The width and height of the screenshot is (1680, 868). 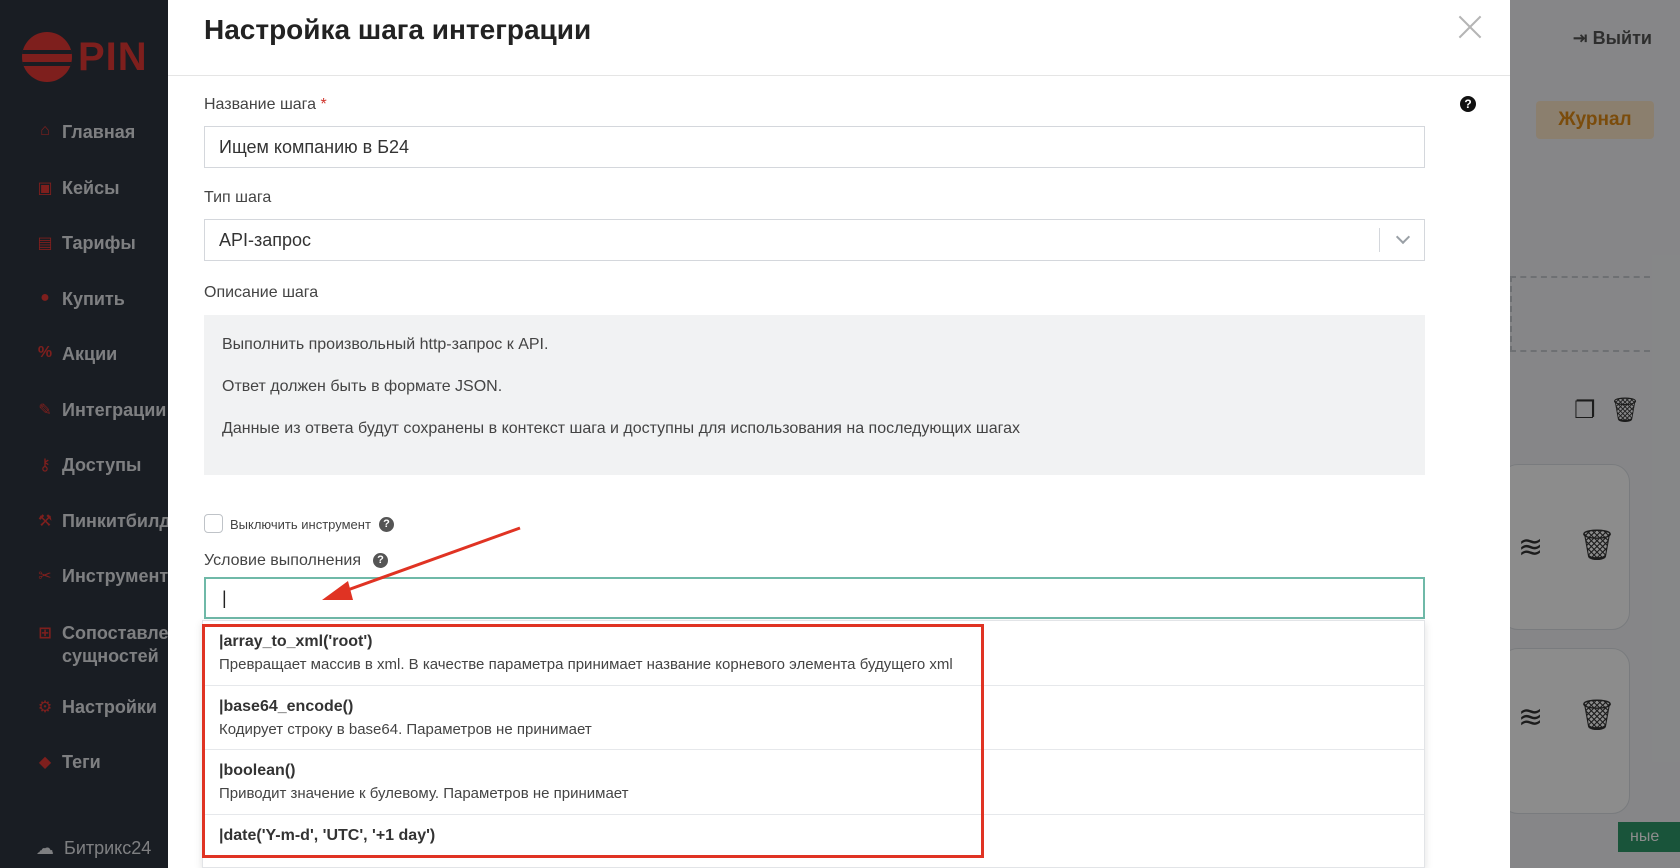 What do you see at coordinates (296, 641) in the screenshot?
I see `option-title: |array_to_xml('root')` at bounding box center [296, 641].